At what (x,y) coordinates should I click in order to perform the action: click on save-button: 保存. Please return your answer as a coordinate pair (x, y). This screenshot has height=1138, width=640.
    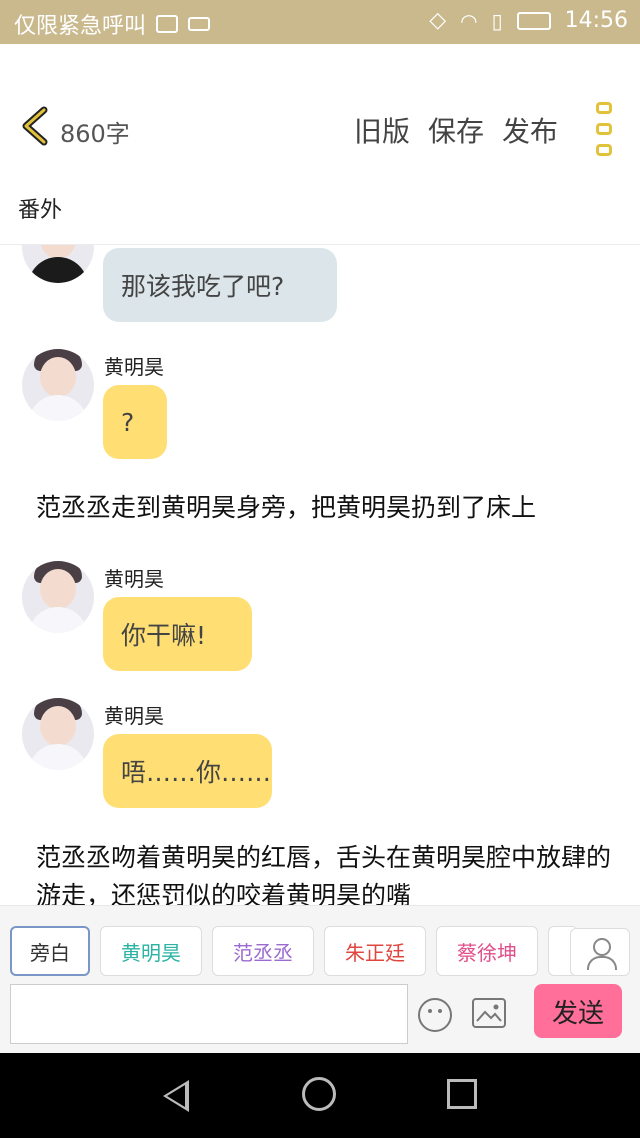
    Looking at the image, I should click on (456, 130).